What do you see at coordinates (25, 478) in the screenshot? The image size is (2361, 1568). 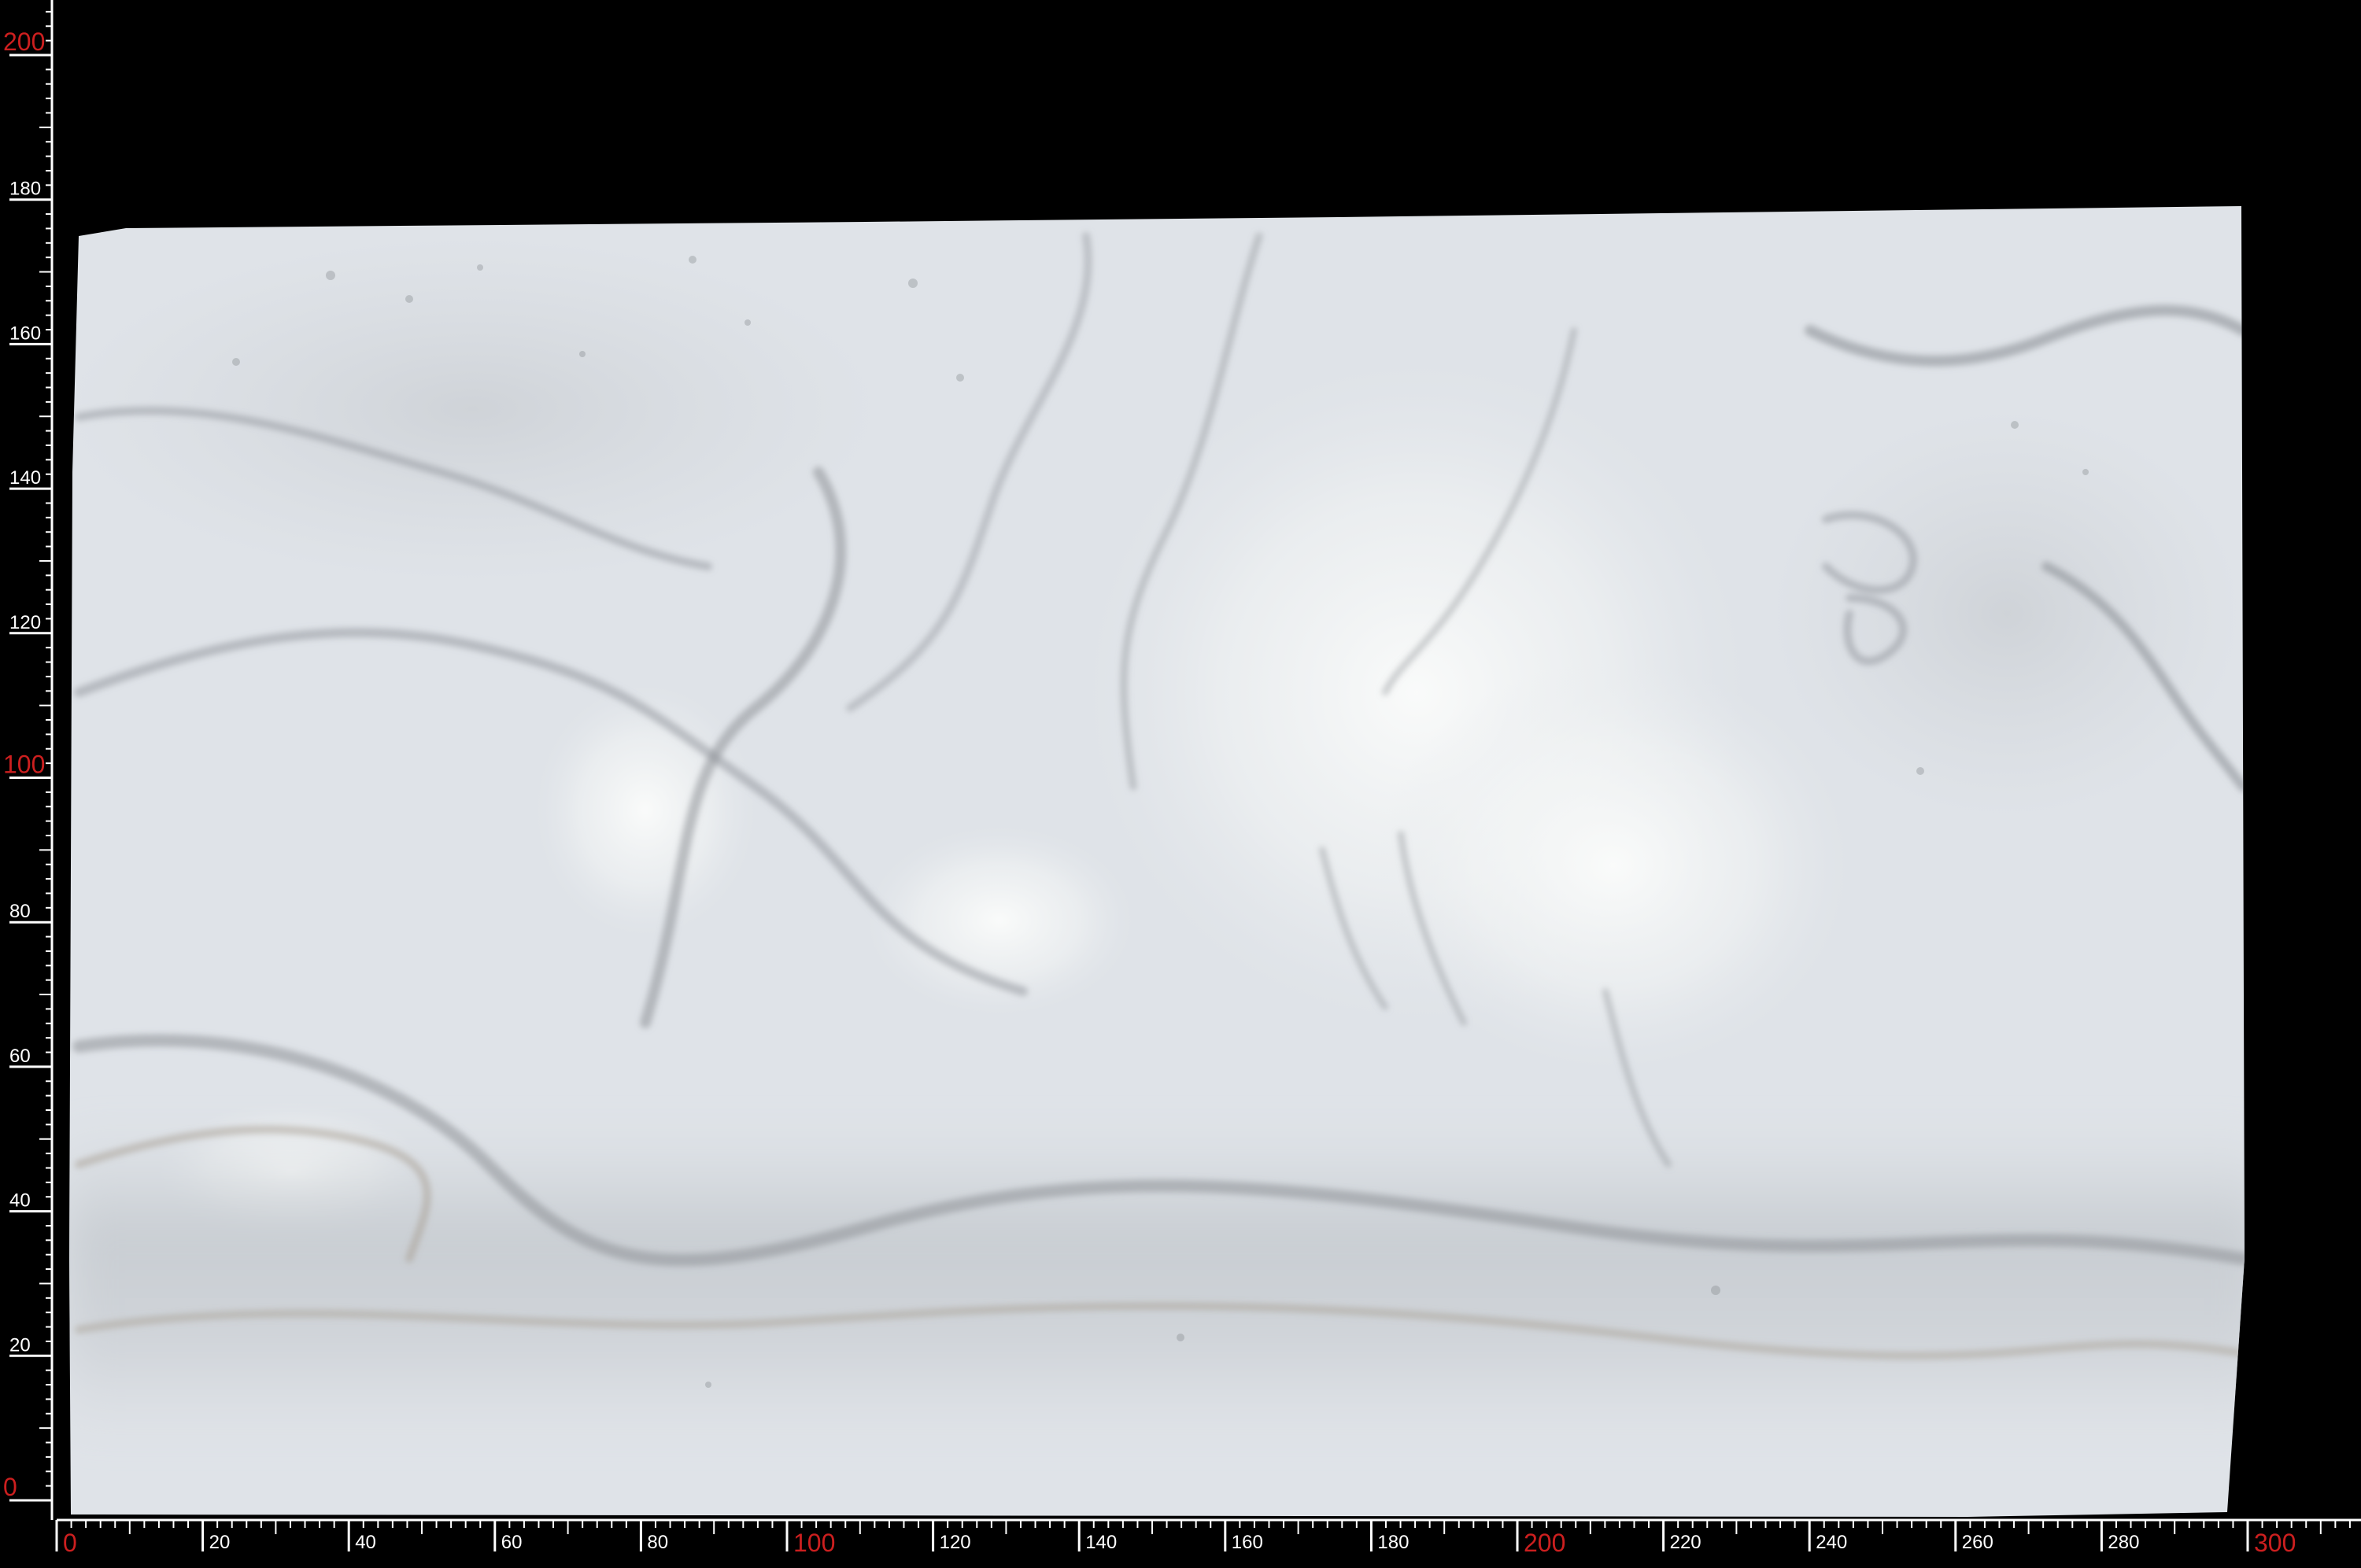 I see `y-tick-label: 140` at bounding box center [25, 478].